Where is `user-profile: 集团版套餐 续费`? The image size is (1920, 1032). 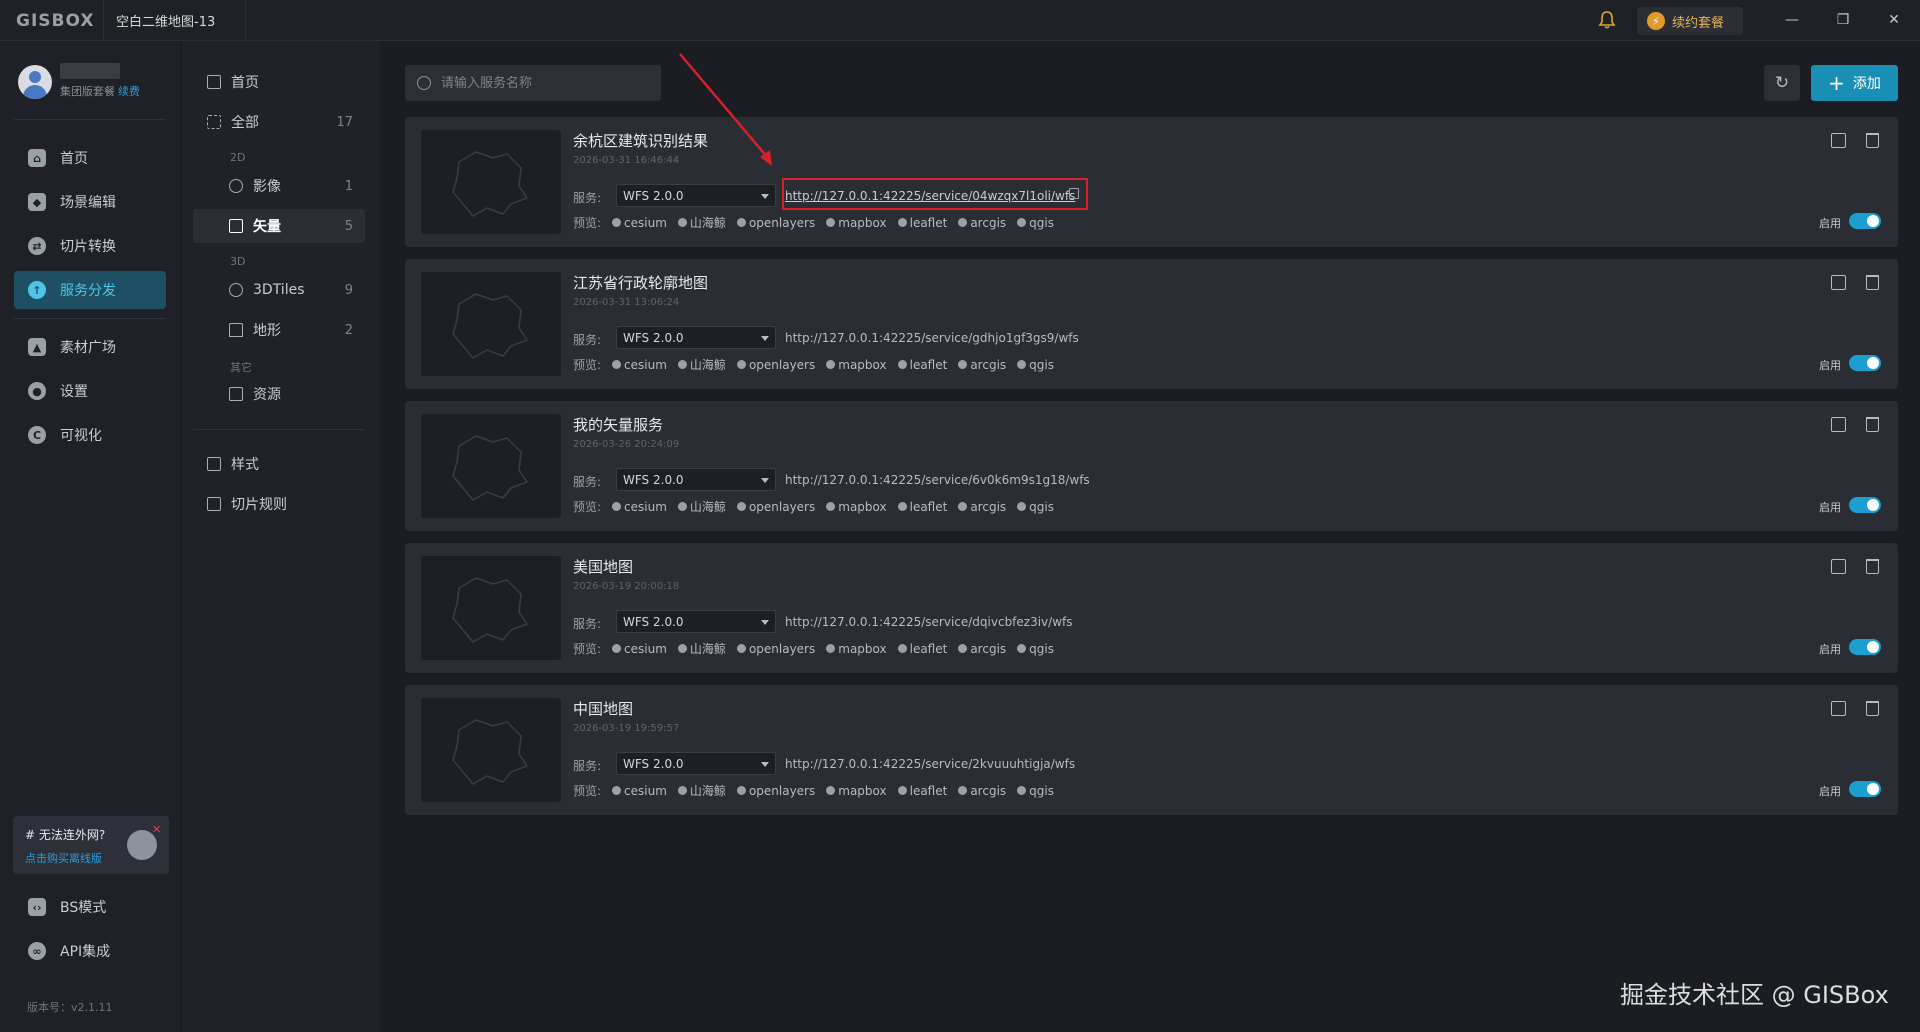 user-profile: 集团版套餐 续费 is located at coordinates (93, 83).